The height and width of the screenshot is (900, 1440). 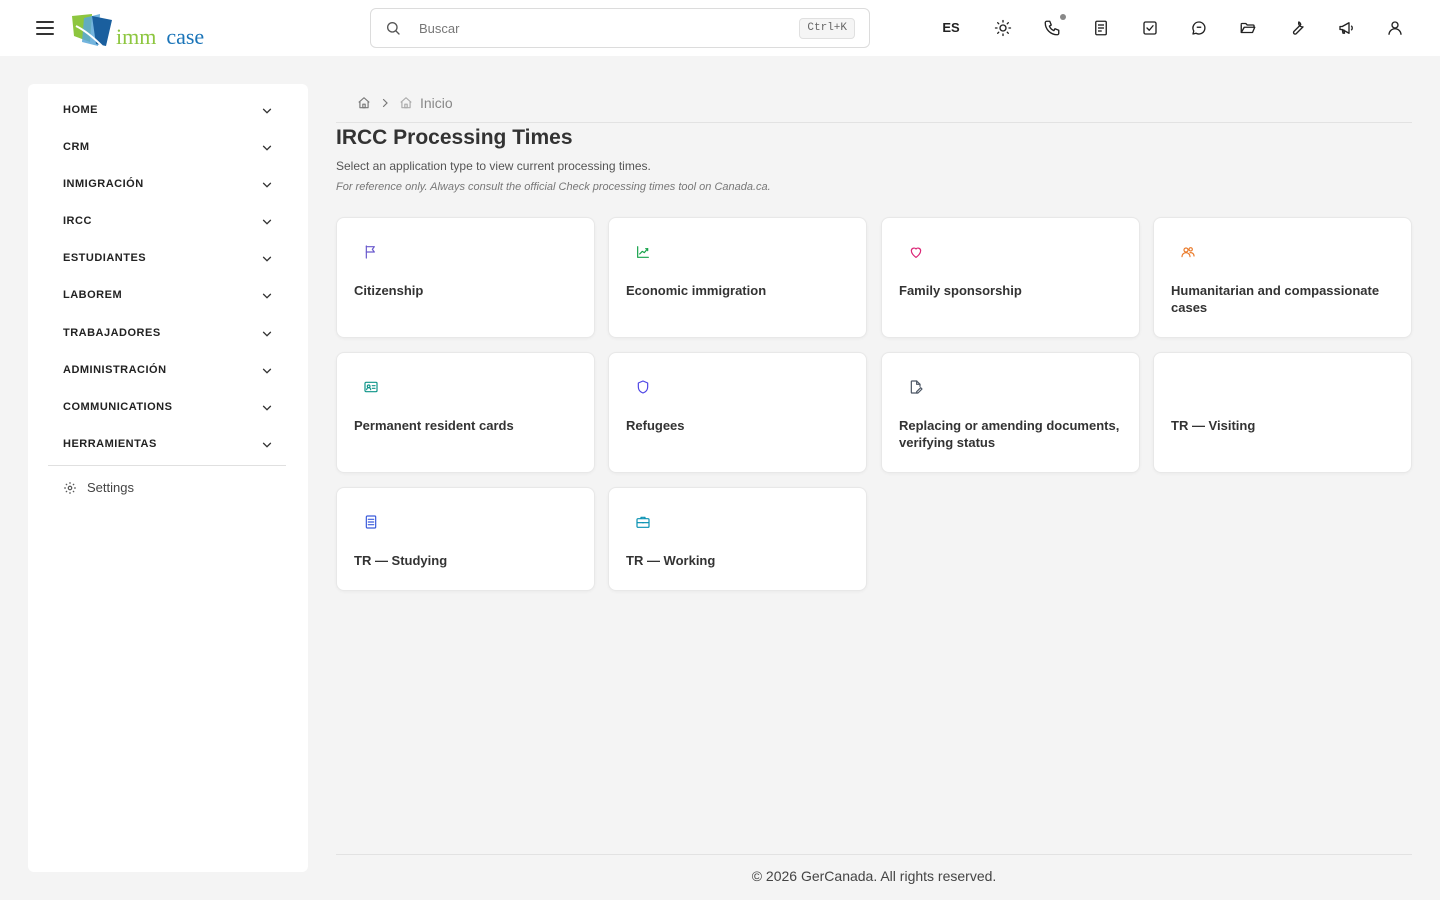 What do you see at coordinates (167, 296) in the screenshot?
I see `sidebar-item-laborem: LABOREM` at bounding box center [167, 296].